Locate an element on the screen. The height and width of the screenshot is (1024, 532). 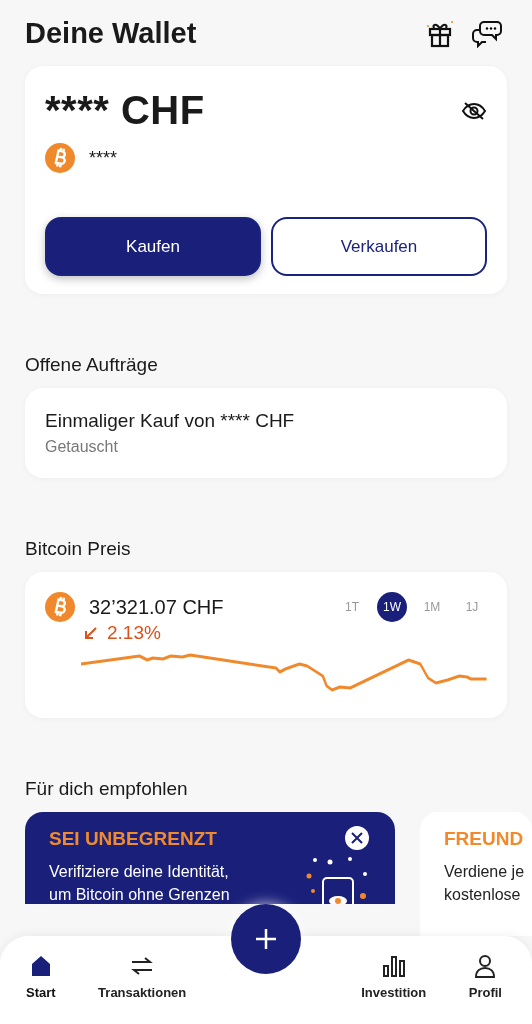
nav-tab: Start is located at coordinates (41, 981).